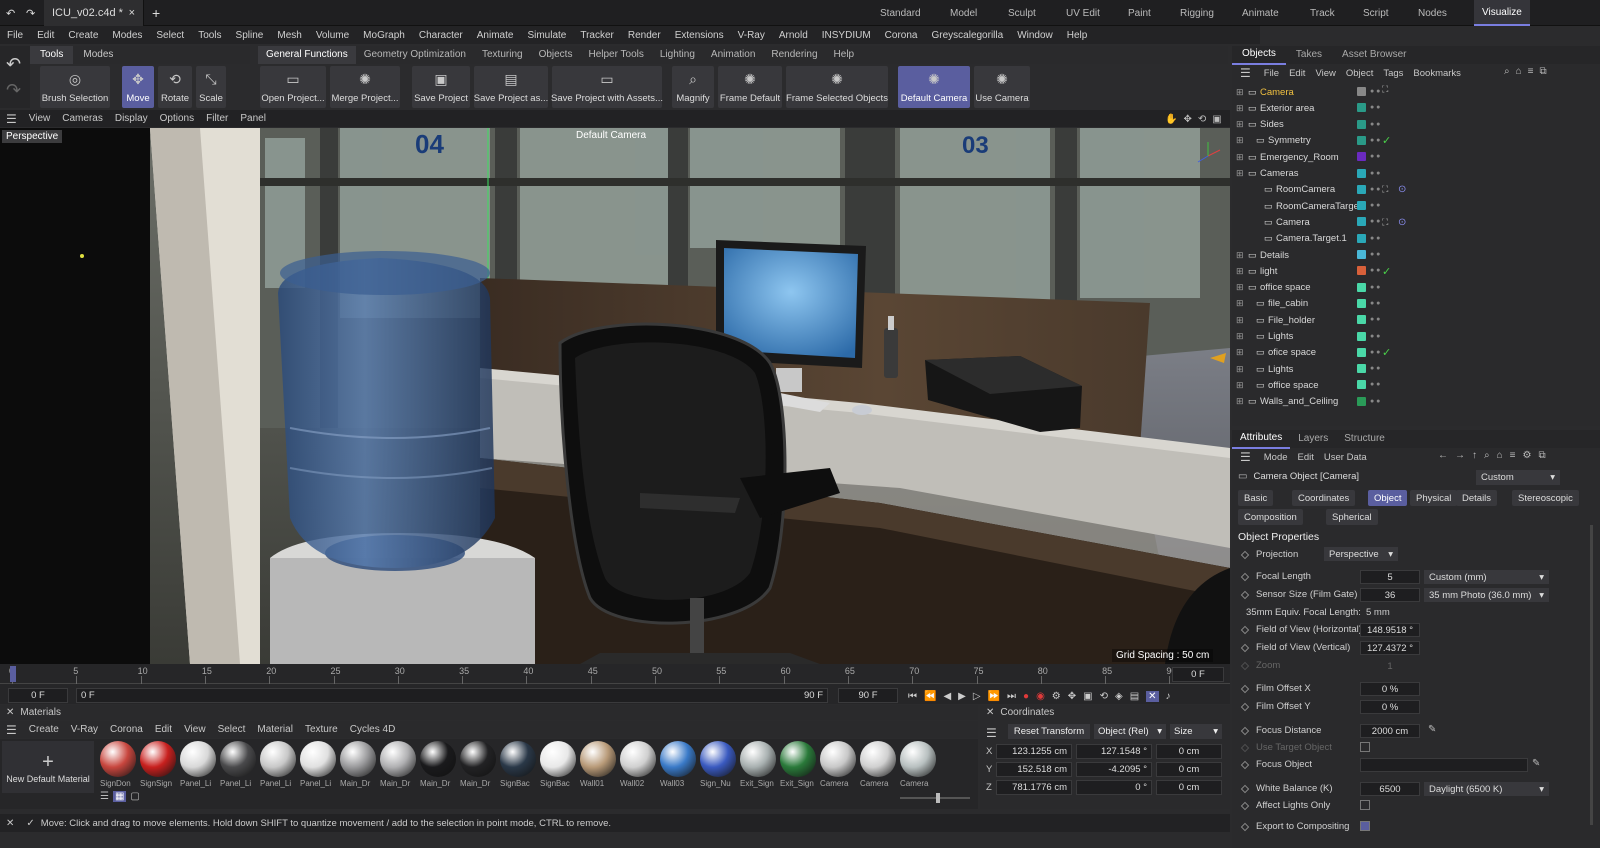 The image size is (1600, 848). What do you see at coordinates (441, 87) in the screenshot?
I see `save-project-button: ▣ Save Project` at bounding box center [441, 87].